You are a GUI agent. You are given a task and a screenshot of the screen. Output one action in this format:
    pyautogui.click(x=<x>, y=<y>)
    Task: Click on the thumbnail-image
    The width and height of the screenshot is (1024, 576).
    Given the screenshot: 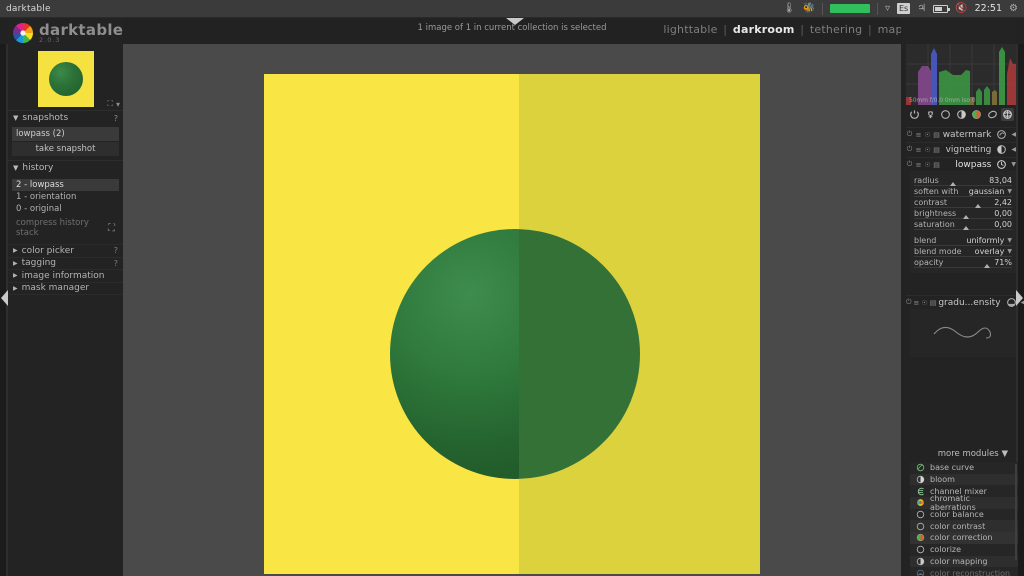 What is the action you would take?
    pyautogui.click(x=65, y=79)
    